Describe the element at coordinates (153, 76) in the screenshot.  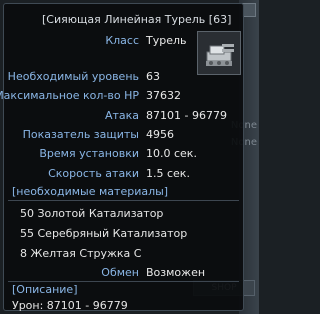
I see `stat-value-level: 63` at that location.